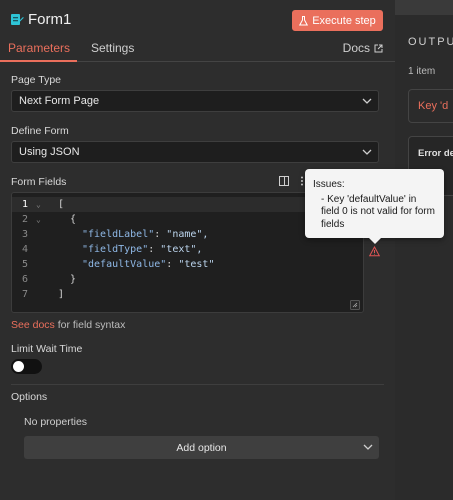 The width and height of the screenshot is (453, 500). What do you see at coordinates (197, 384) in the screenshot?
I see `section-divider` at bounding box center [197, 384].